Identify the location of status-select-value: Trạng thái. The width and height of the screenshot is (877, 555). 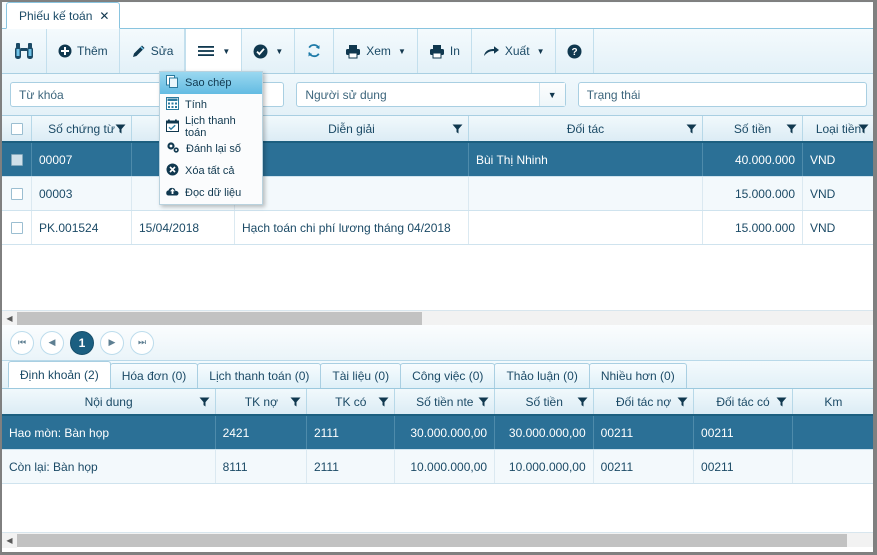
(722, 95).